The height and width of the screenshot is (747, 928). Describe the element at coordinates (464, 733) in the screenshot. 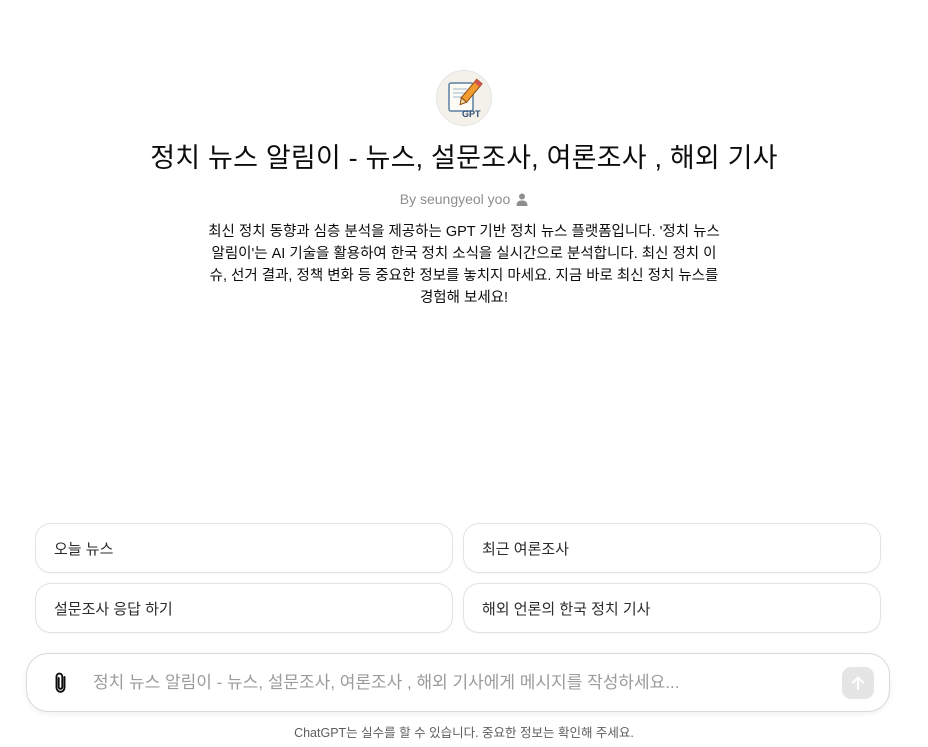

I see `footer-disclaimer: ChatGPT는 실수를 할 수 있습니다. 중요한 정보는 확인해 주세요.` at that location.